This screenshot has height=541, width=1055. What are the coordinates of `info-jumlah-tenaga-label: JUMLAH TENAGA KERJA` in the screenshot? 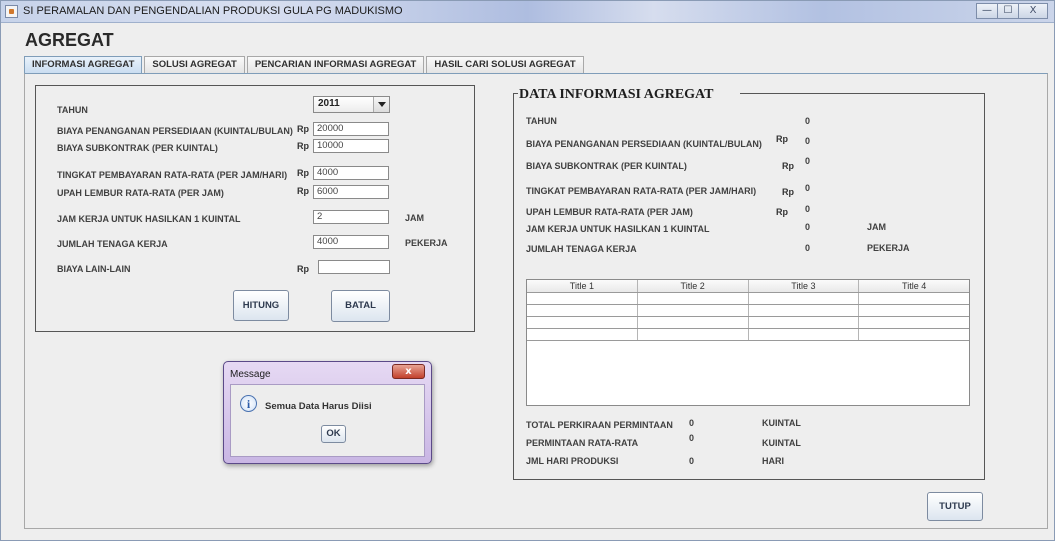 It's located at (581, 249).